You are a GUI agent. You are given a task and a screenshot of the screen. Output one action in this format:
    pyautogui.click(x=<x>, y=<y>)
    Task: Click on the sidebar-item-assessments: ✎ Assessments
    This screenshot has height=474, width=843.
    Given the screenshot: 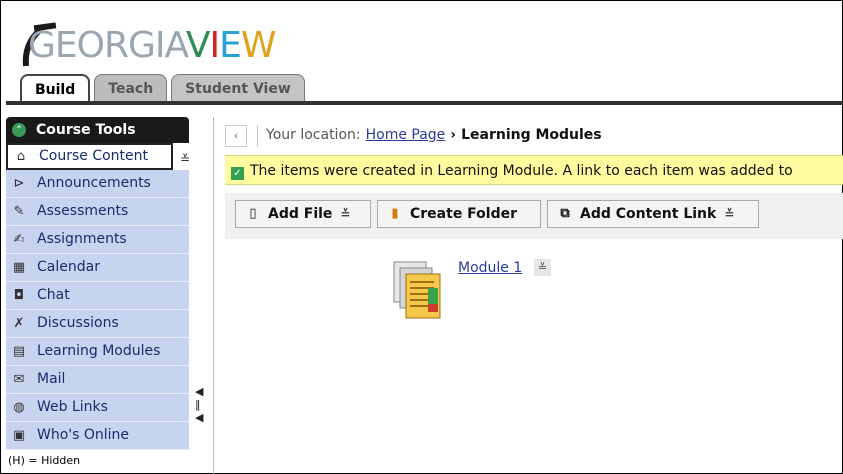 What is the action you would take?
    pyautogui.click(x=97, y=212)
    